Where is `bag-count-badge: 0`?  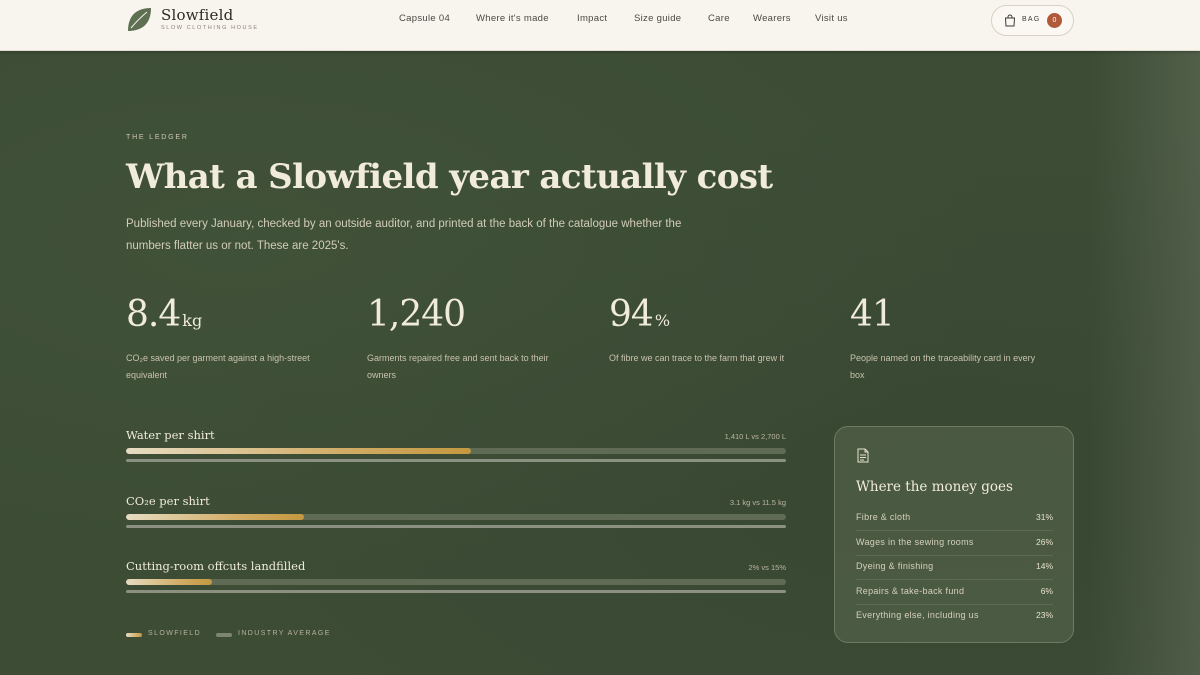
bag-count-badge: 0 is located at coordinates (1054, 20).